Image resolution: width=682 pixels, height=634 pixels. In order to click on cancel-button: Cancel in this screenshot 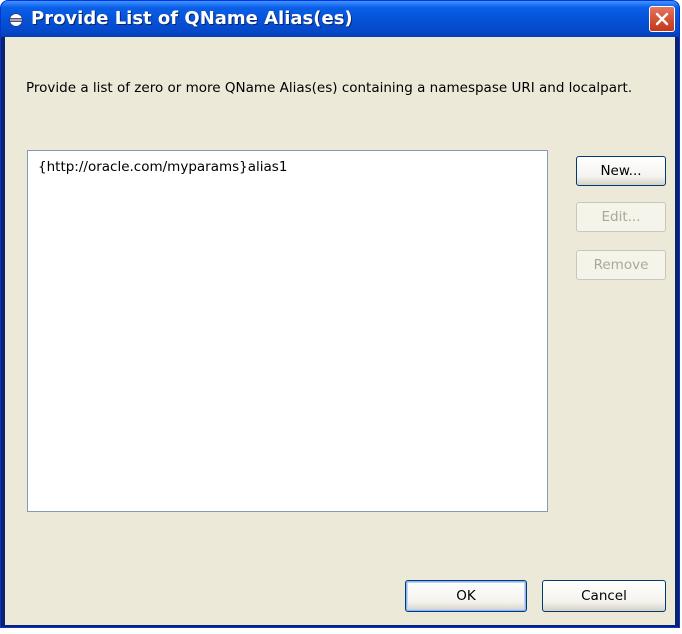, I will do `click(604, 596)`.